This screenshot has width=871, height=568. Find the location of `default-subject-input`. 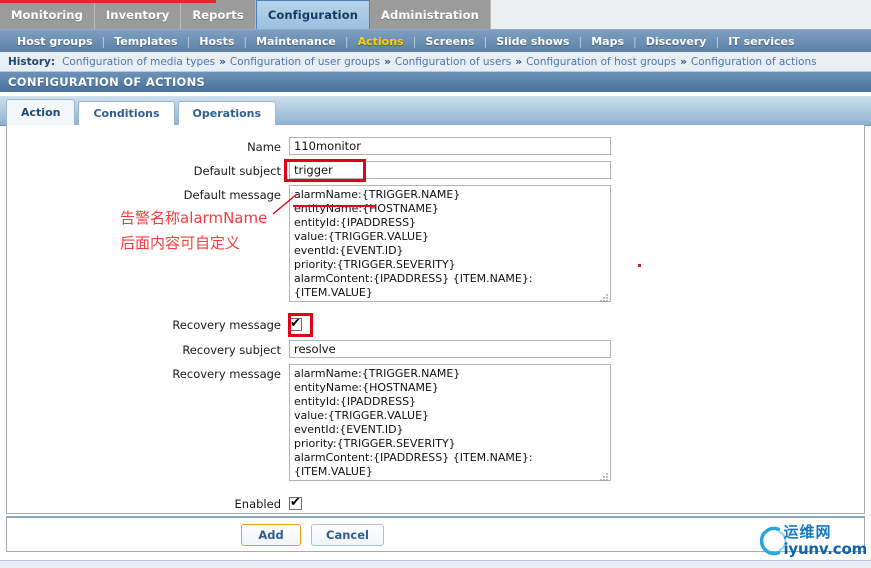

default-subject-input is located at coordinates (450, 170).